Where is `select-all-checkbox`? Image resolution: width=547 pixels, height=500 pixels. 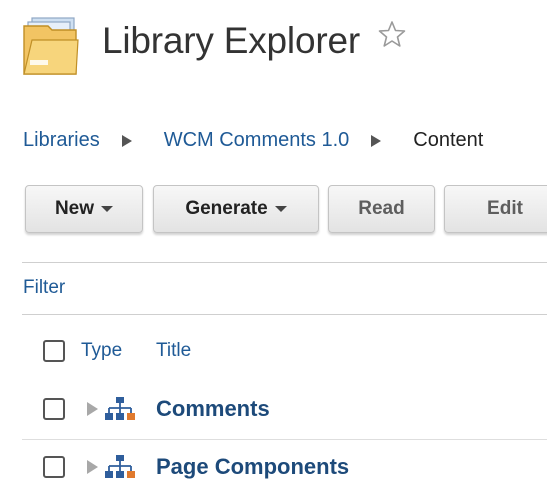
select-all-checkbox is located at coordinates (54, 351).